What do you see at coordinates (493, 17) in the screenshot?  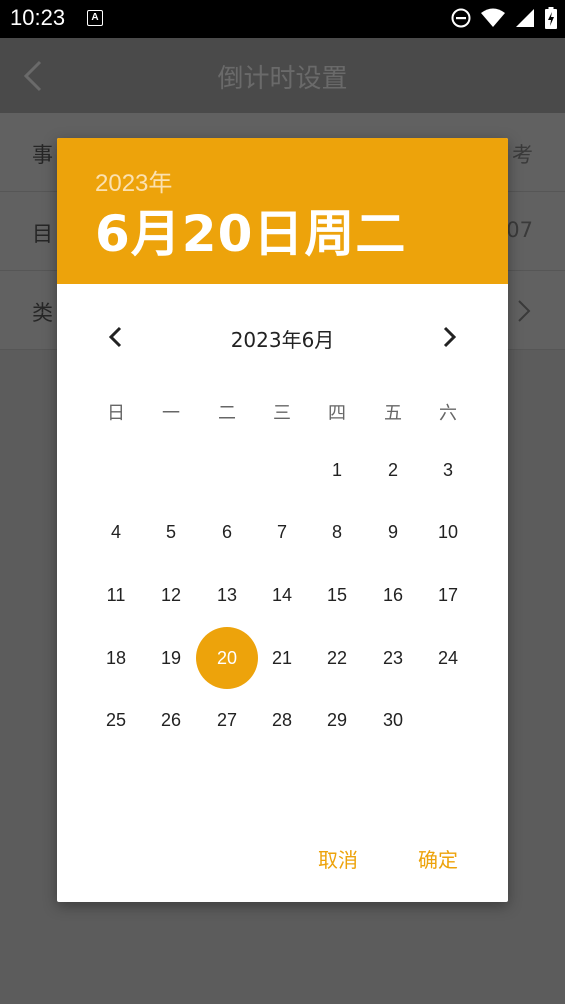 I see `wifi-icon` at bounding box center [493, 17].